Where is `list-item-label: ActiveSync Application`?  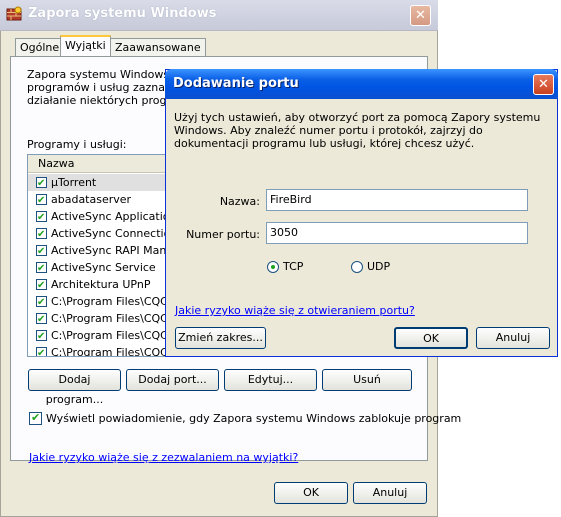 list-item-label: ActiveSync Application is located at coordinates (110, 216).